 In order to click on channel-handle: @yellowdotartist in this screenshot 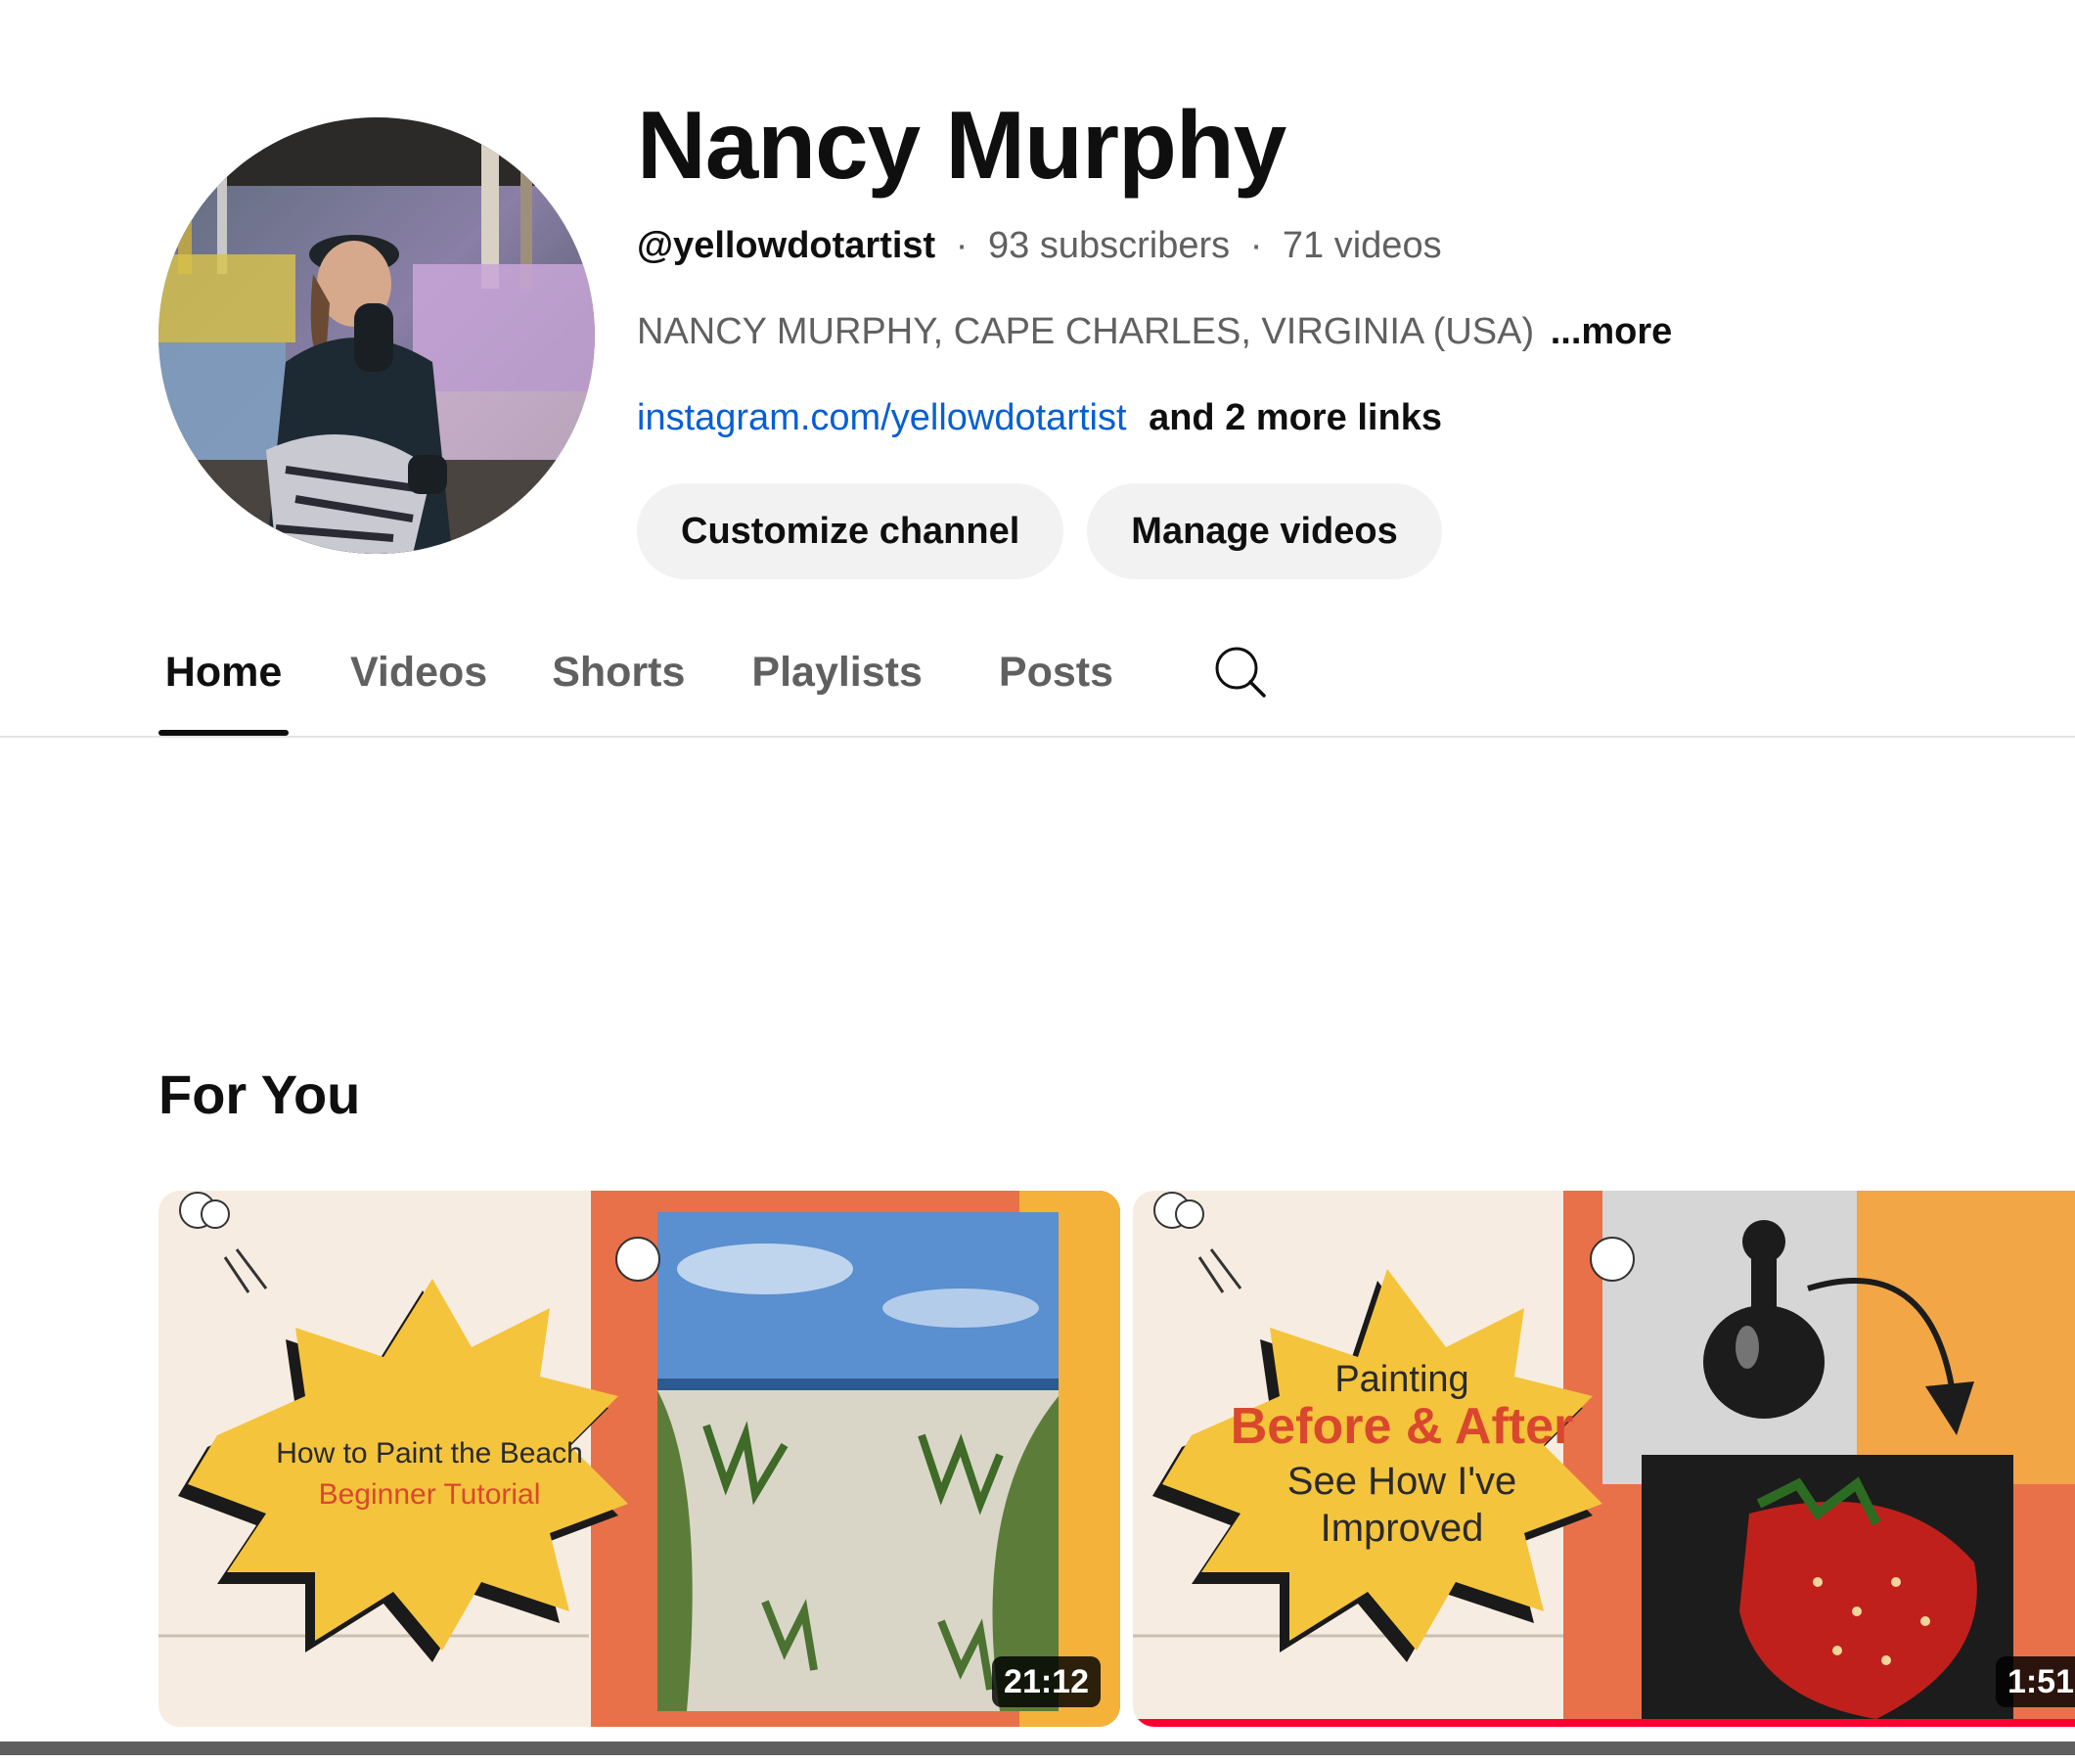, I will do `click(786, 246)`.